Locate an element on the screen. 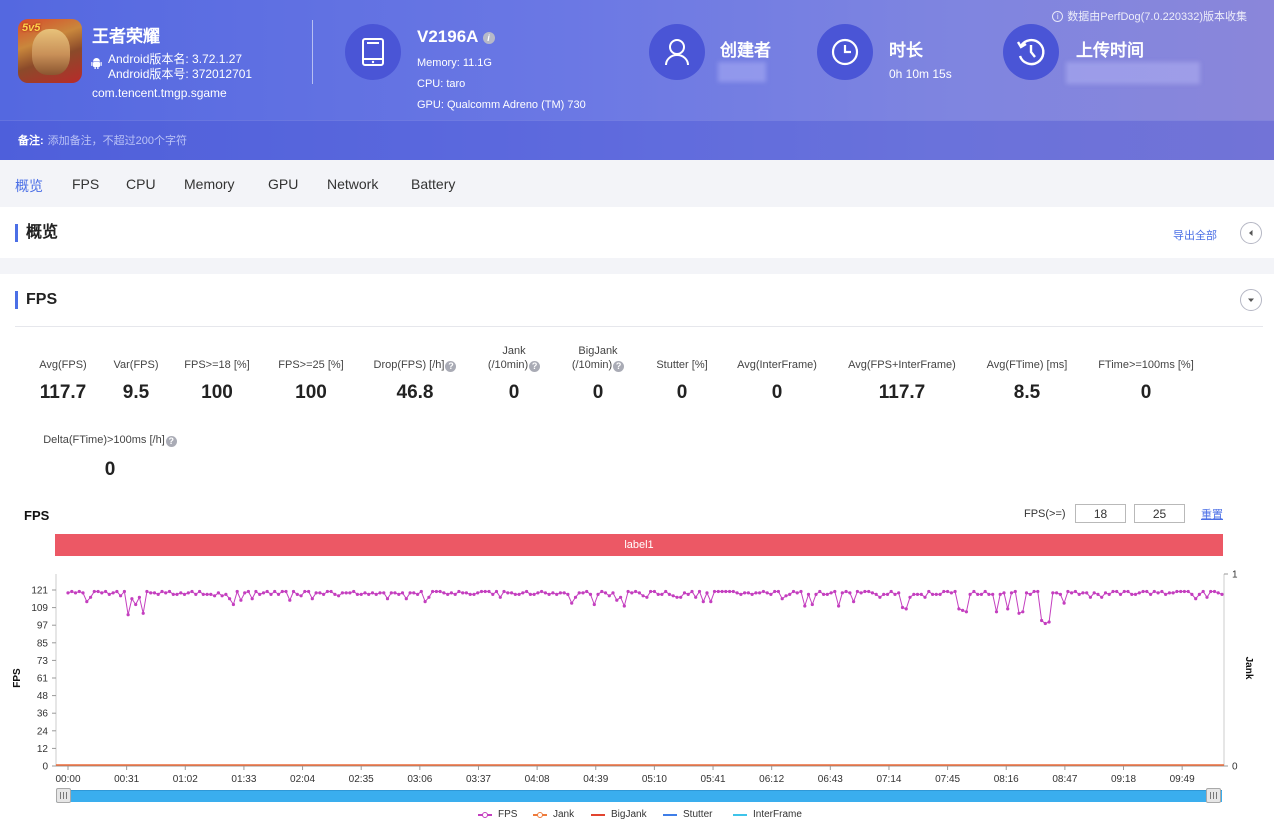  fps-threshold-2-input is located at coordinates (1159, 513).